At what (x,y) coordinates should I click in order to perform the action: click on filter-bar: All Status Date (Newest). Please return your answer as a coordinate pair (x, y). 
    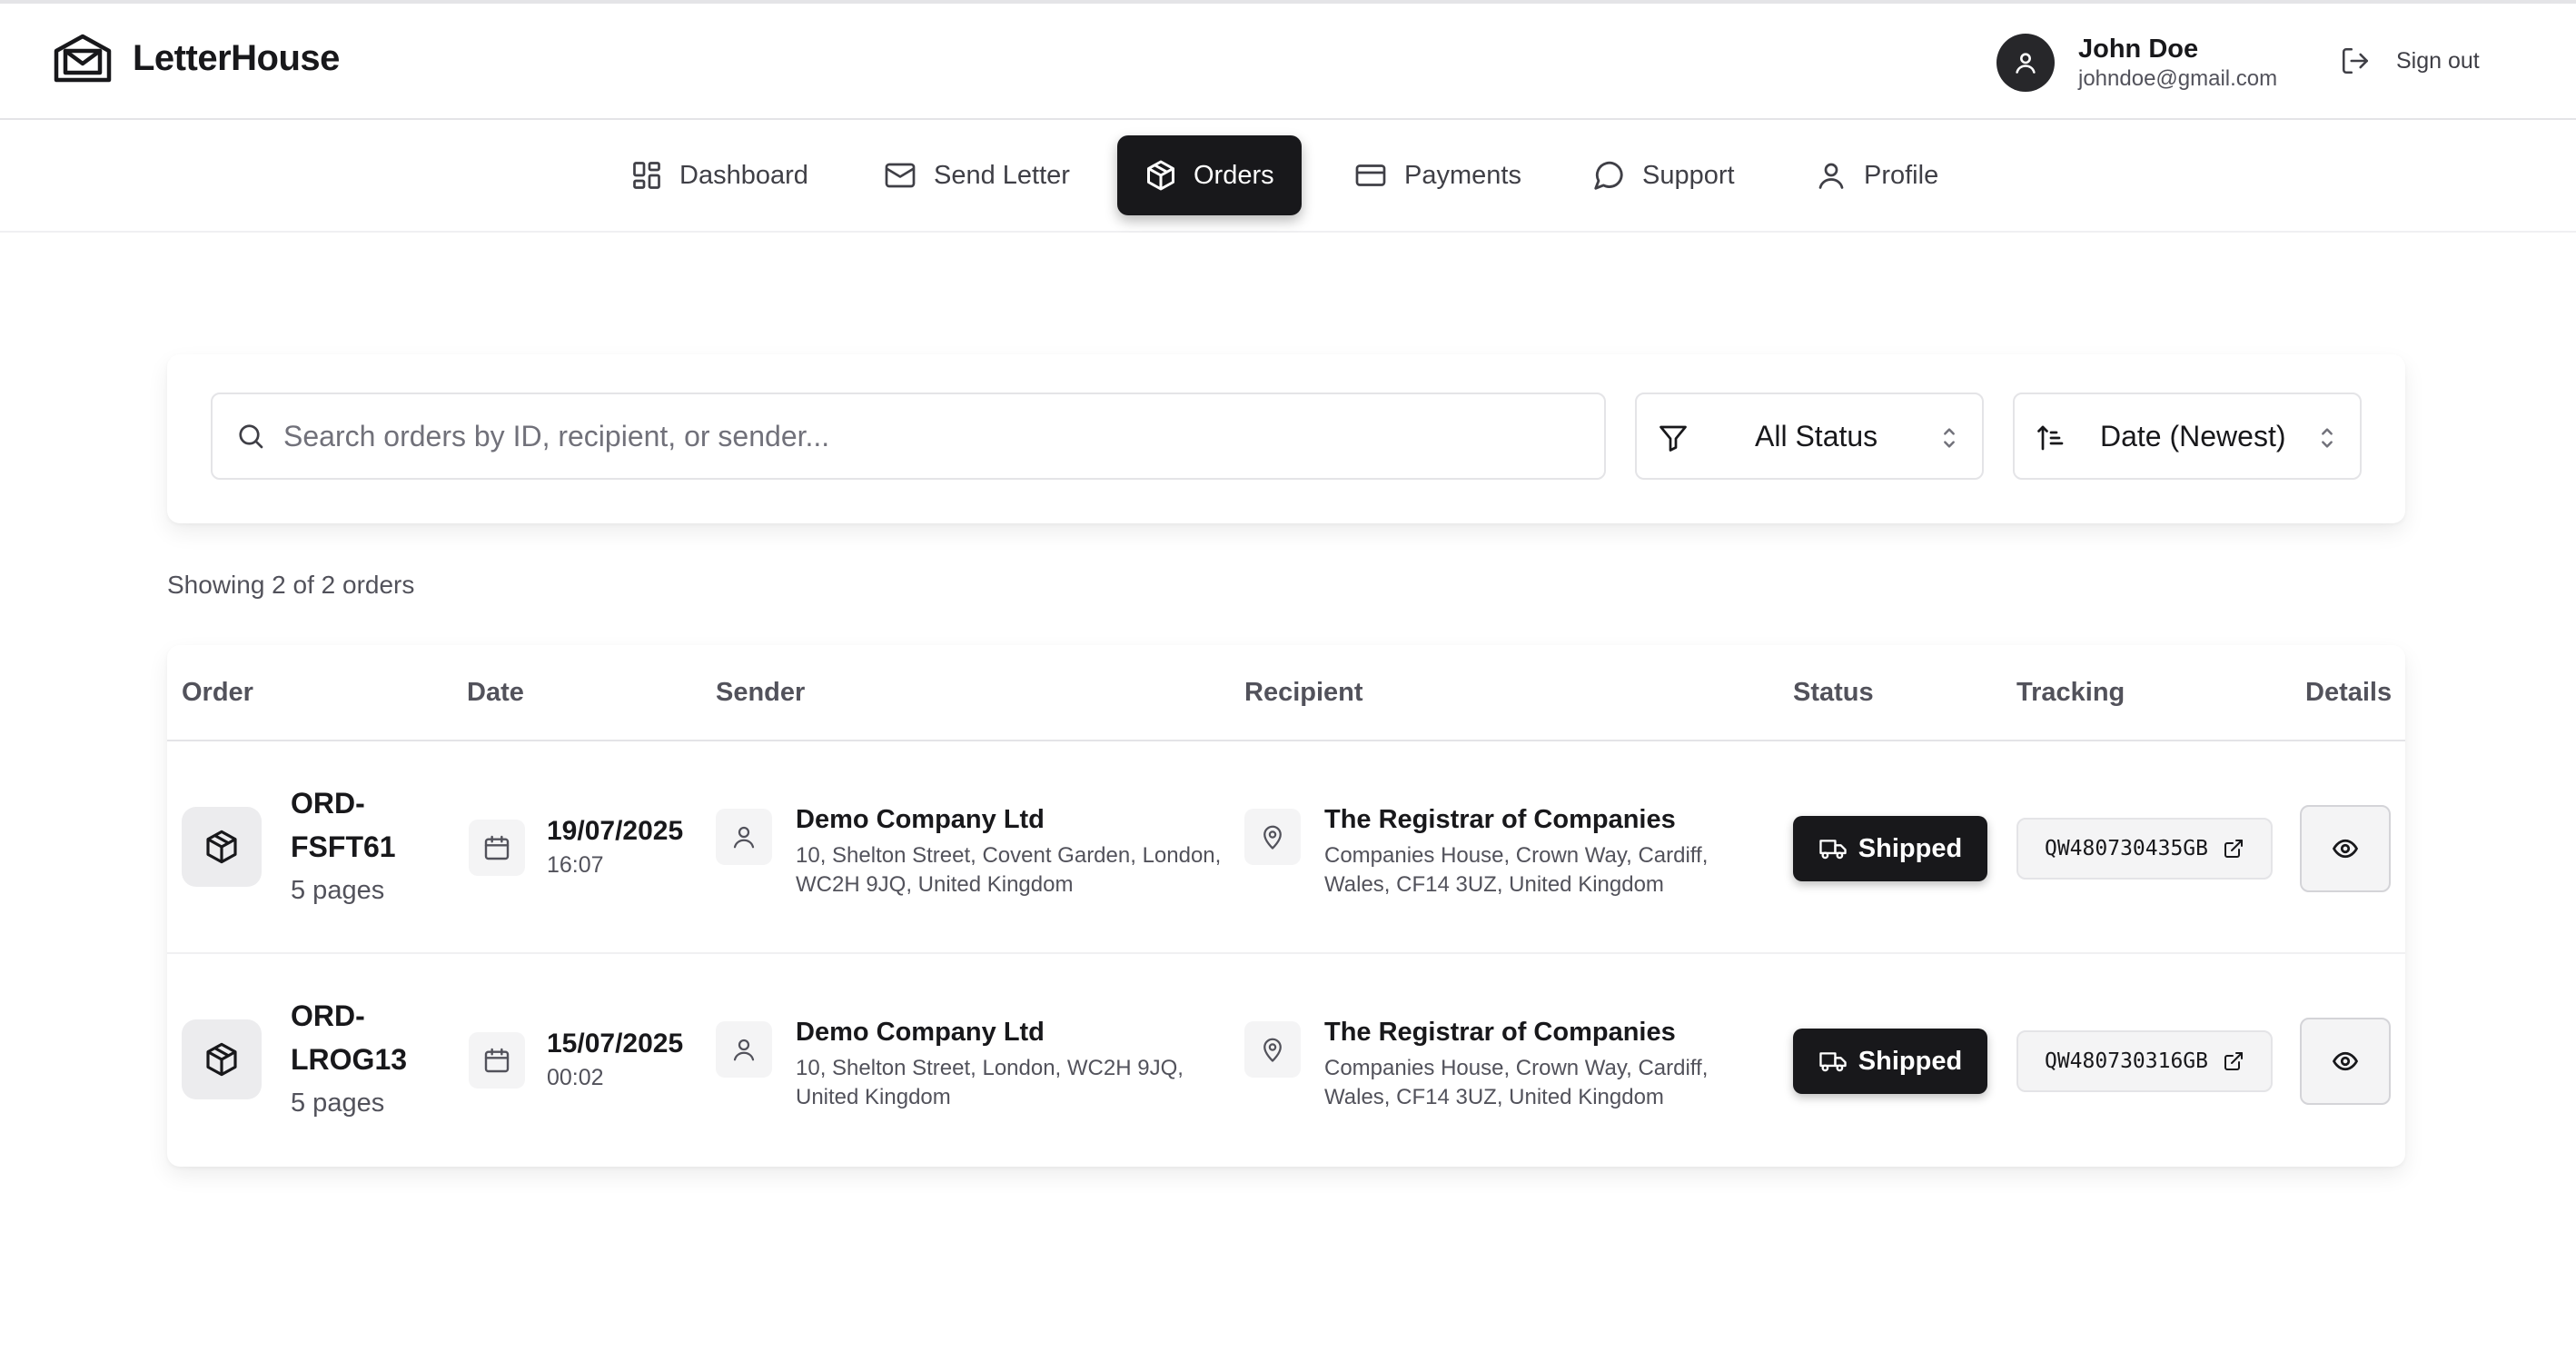
    Looking at the image, I should click on (1286, 438).